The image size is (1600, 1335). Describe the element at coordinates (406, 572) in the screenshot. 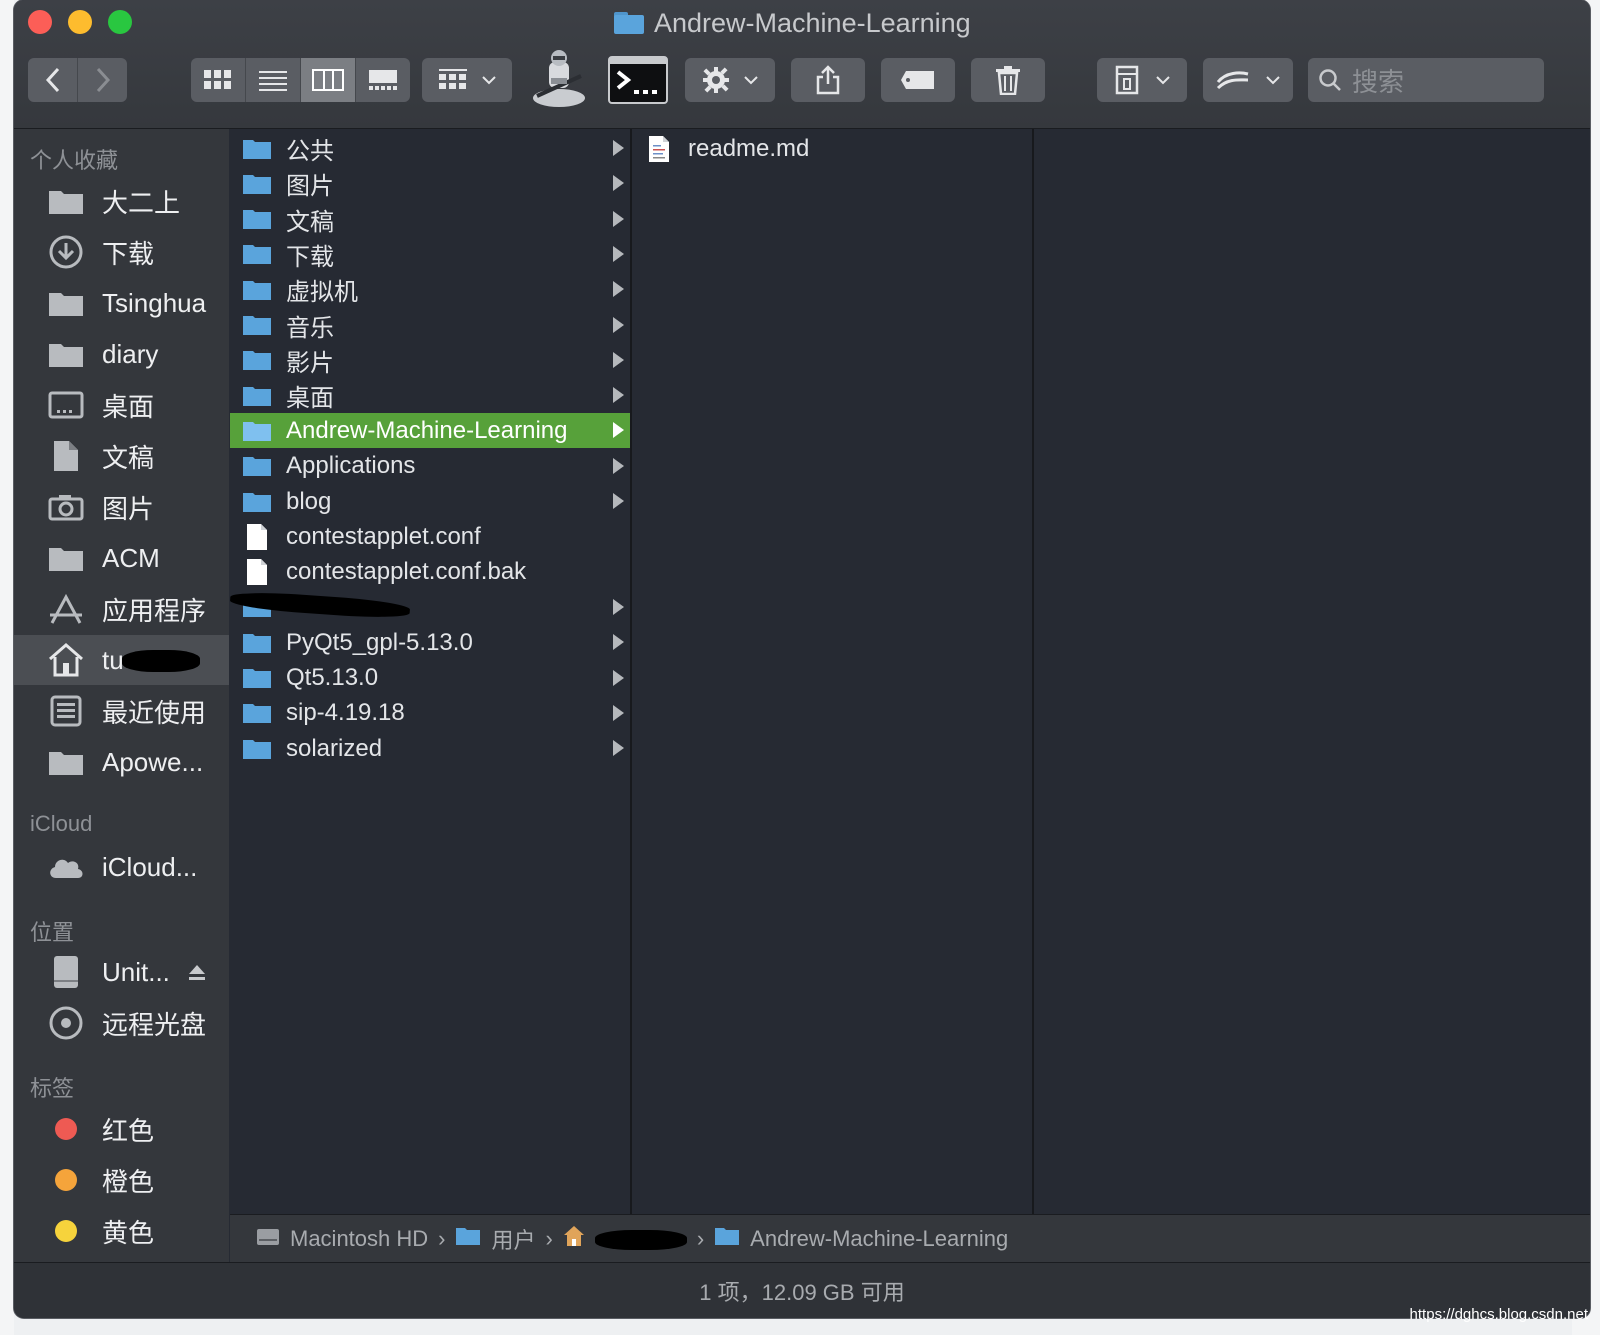

I see `file-name: contestapplet.conf.bak` at that location.